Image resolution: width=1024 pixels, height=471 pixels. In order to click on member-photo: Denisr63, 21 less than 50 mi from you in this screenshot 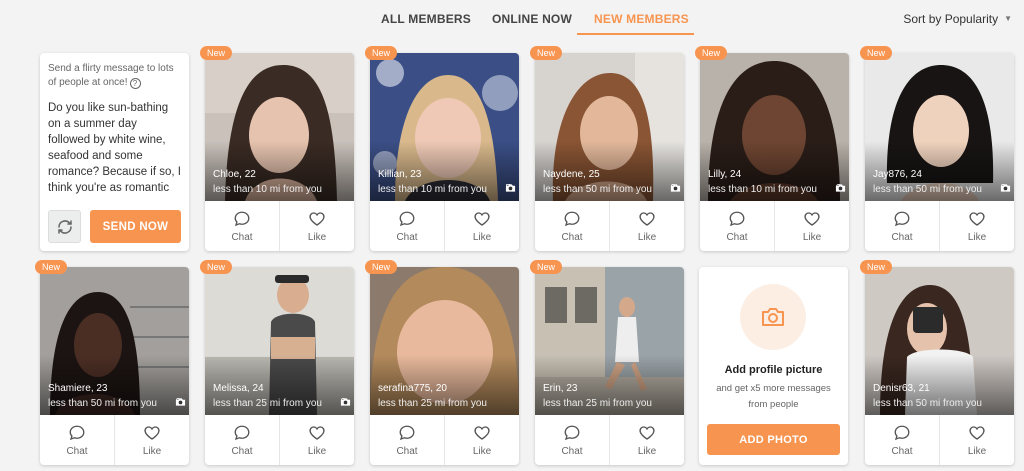, I will do `click(939, 341)`.